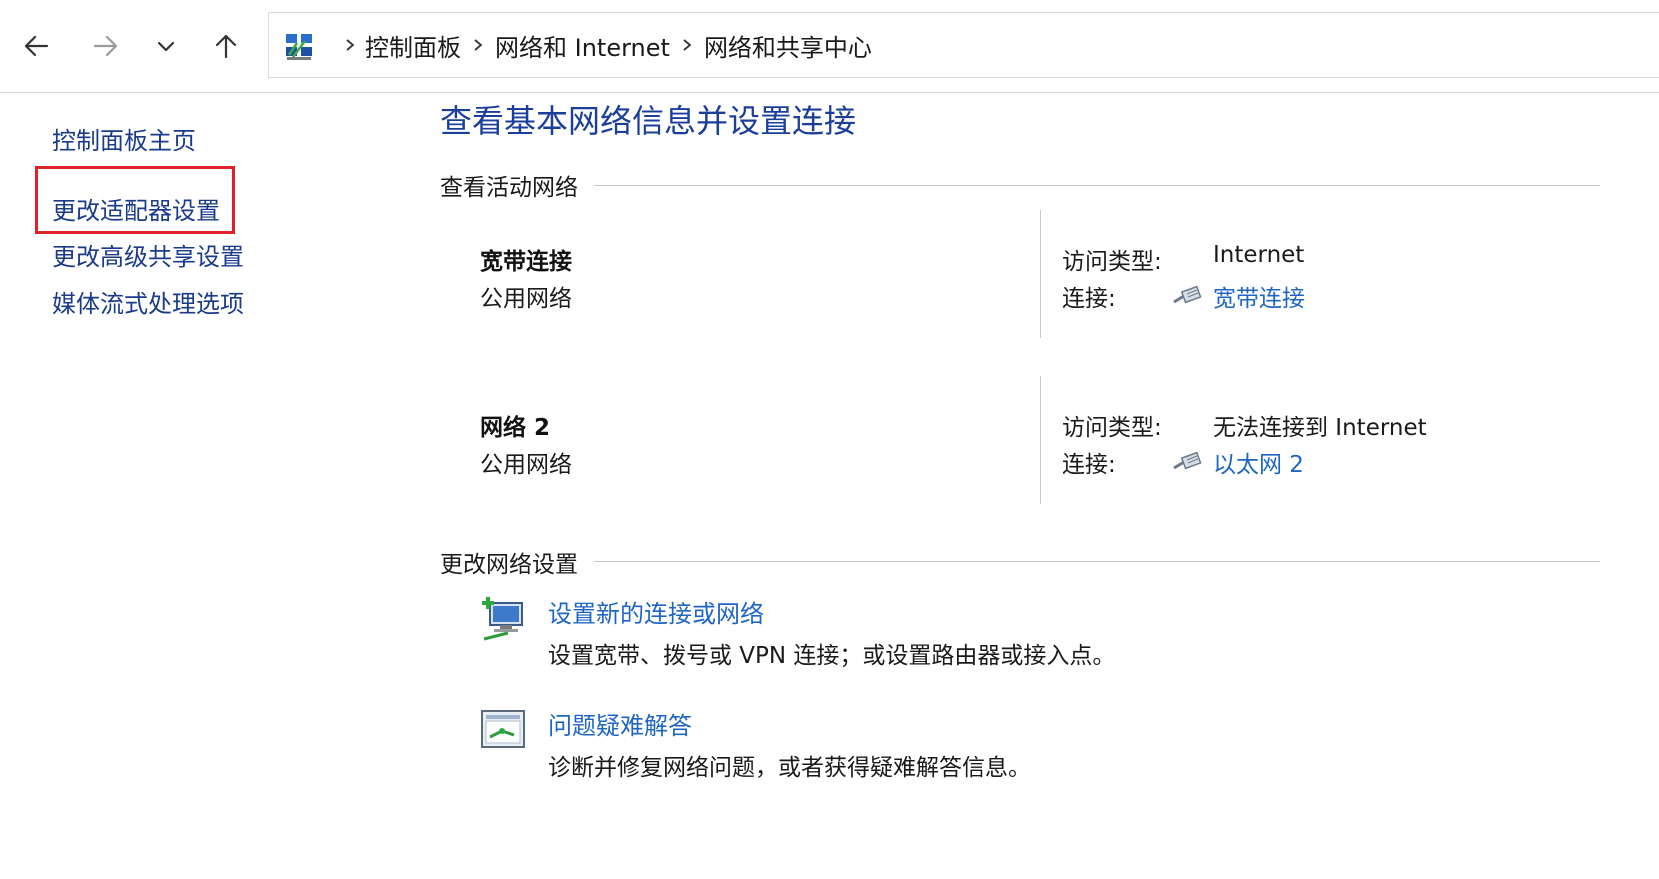 The image size is (1659, 879). What do you see at coordinates (299, 47) in the screenshot?
I see `control-panel-icon` at bounding box center [299, 47].